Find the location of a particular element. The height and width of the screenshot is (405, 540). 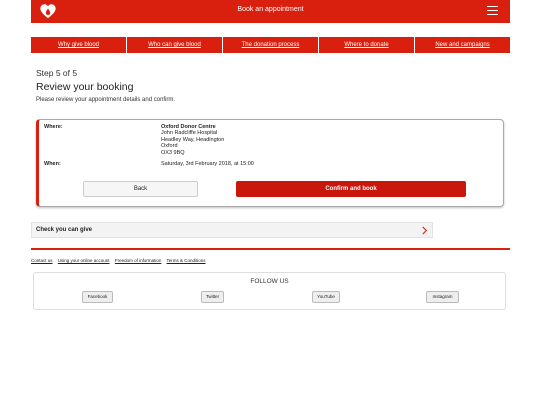

where-label: Where: is located at coordinates (53, 127).